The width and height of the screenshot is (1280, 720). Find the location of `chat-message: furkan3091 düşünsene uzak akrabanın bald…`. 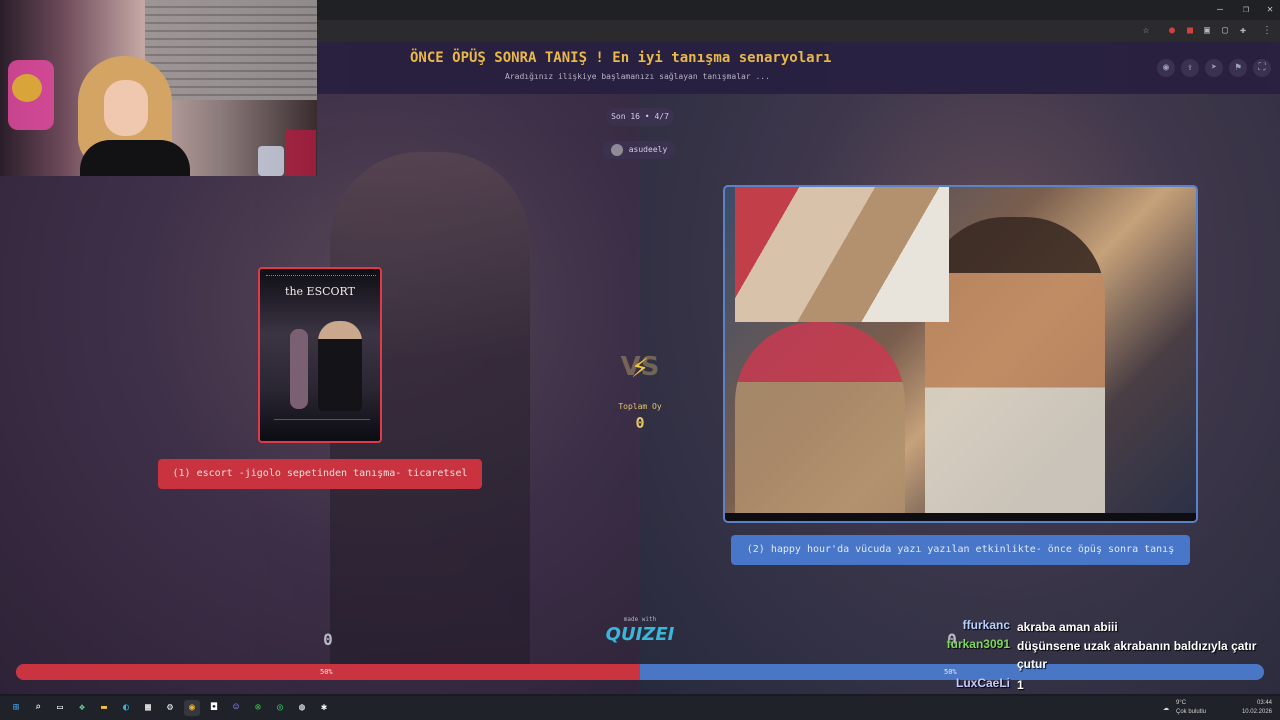

chat-message: furkan3091 düşünsene uzak akrabanın bald… is located at coordinates (1090, 654).